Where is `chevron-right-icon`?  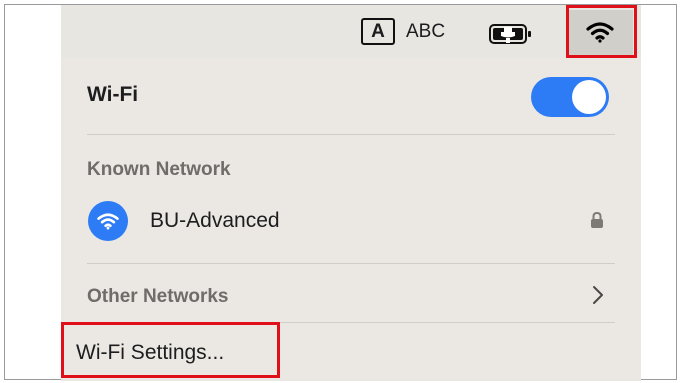
chevron-right-icon is located at coordinates (598, 297).